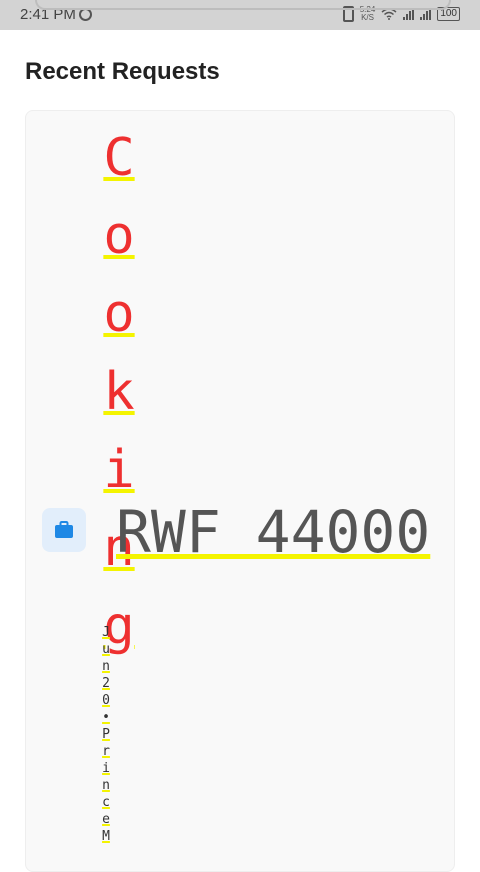  I want to click on network-speed-unit: K/S, so click(367, 17).